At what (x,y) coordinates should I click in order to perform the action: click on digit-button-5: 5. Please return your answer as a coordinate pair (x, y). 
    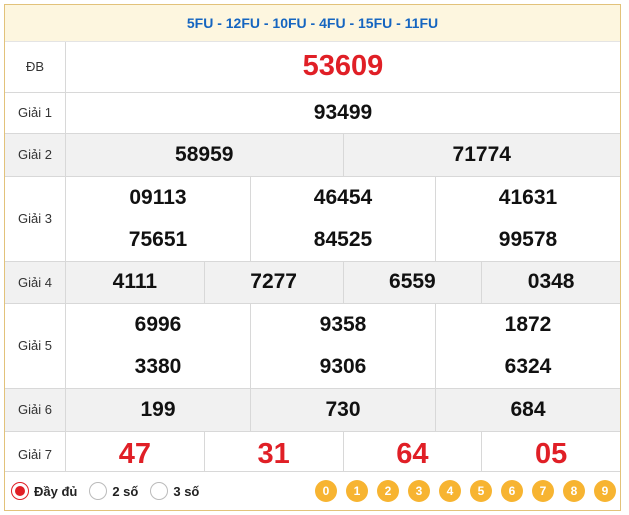
    Looking at the image, I should click on (481, 491).